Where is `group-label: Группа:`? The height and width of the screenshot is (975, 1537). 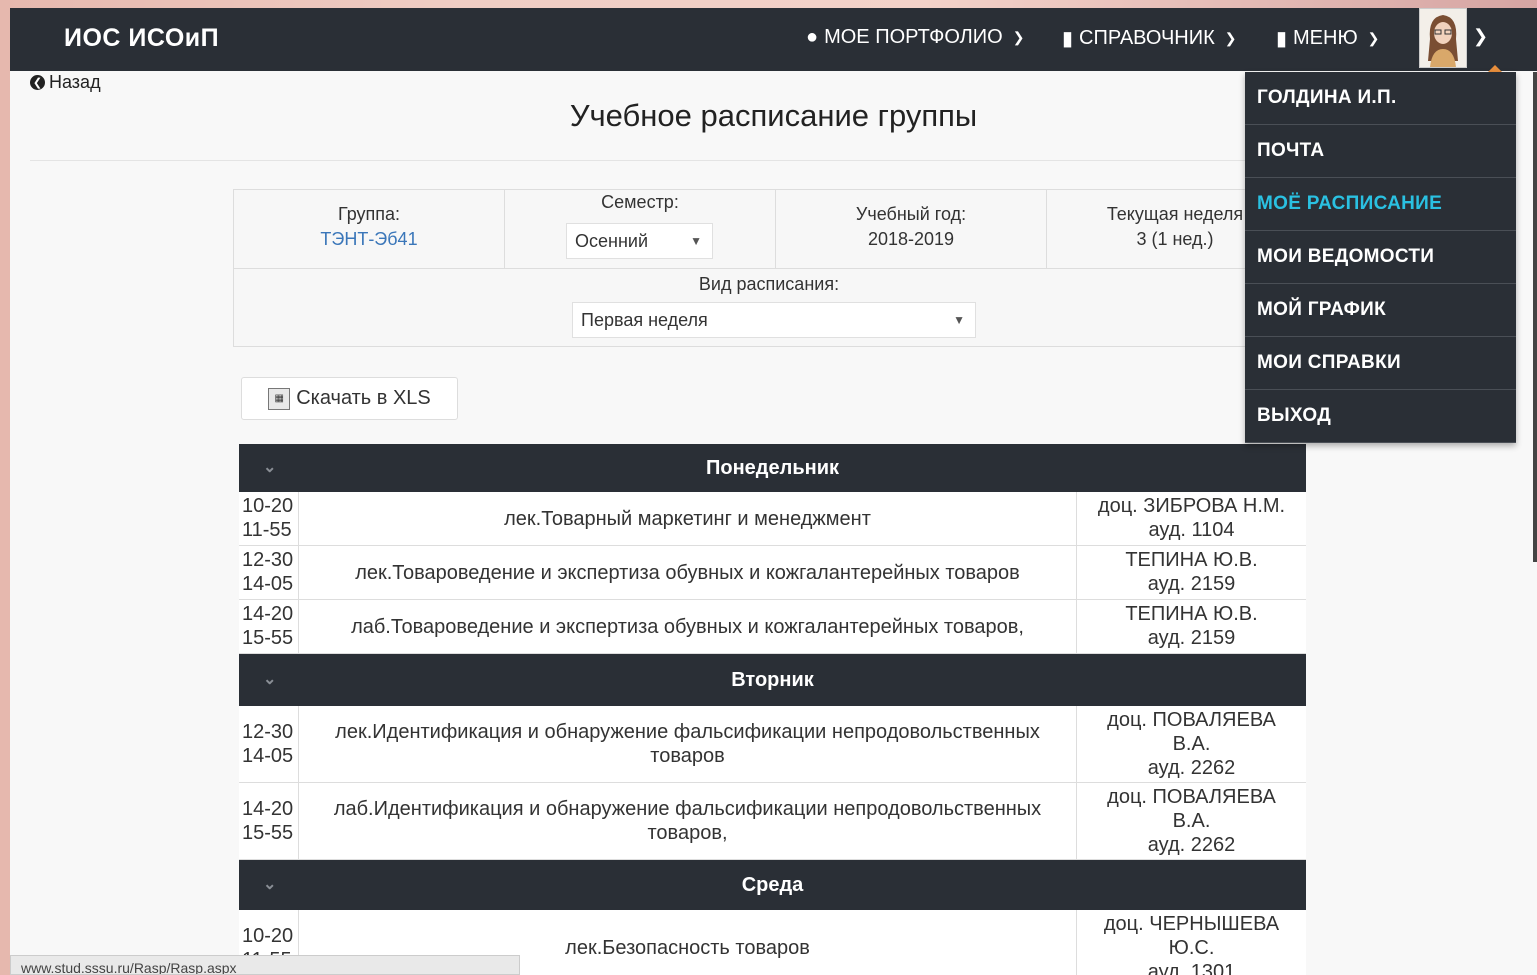
group-label: Группа: is located at coordinates (369, 214).